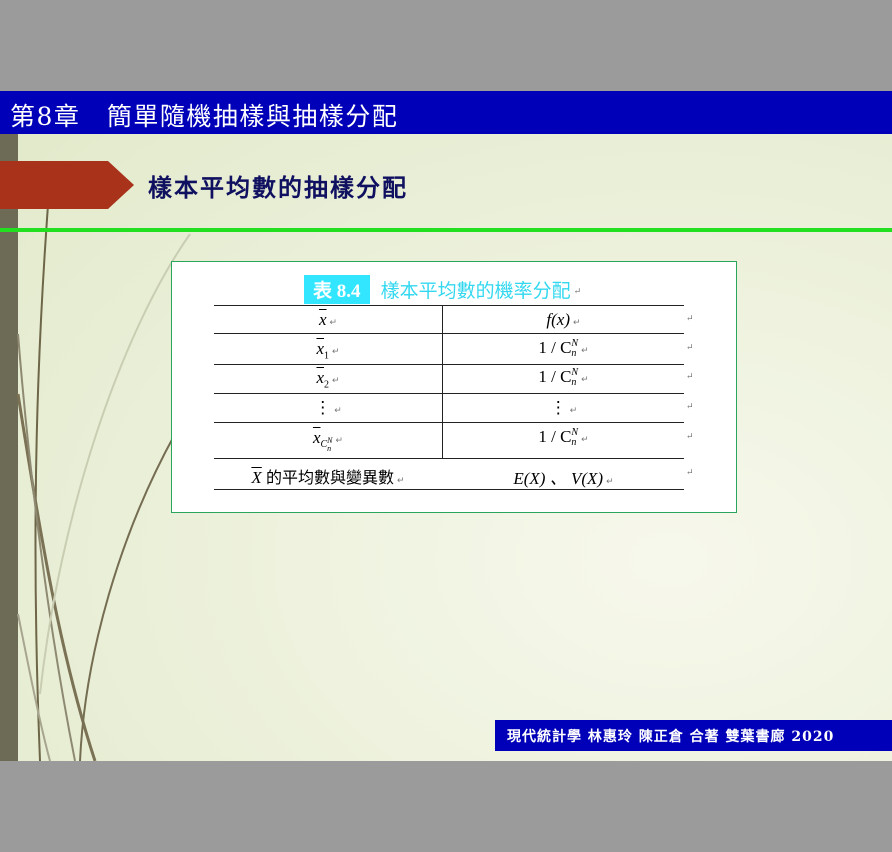 The width and height of the screenshot is (892, 852). What do you see at coordinates (328, 350) in the screenshot?
I see `table-row: x1 ↵` at bounding box center [328, 350].